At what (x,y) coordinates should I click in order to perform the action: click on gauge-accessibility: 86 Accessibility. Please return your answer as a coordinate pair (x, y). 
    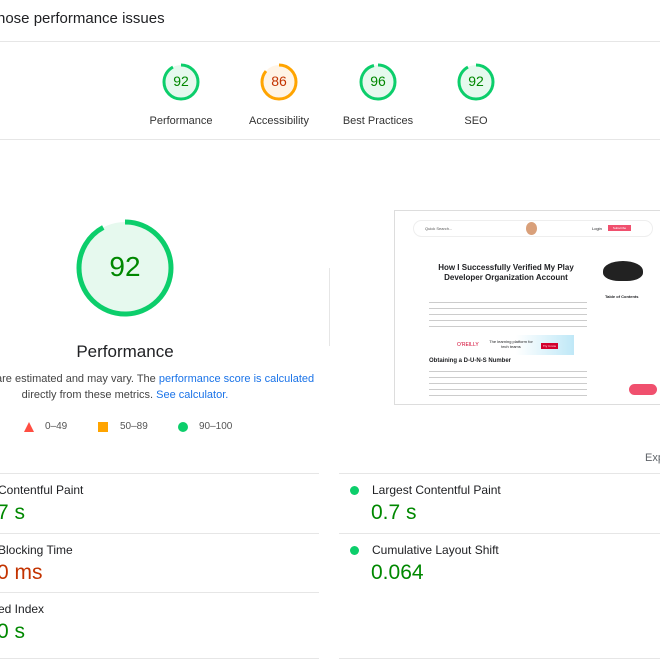
    Looking at the image, I should click on (279, 94).